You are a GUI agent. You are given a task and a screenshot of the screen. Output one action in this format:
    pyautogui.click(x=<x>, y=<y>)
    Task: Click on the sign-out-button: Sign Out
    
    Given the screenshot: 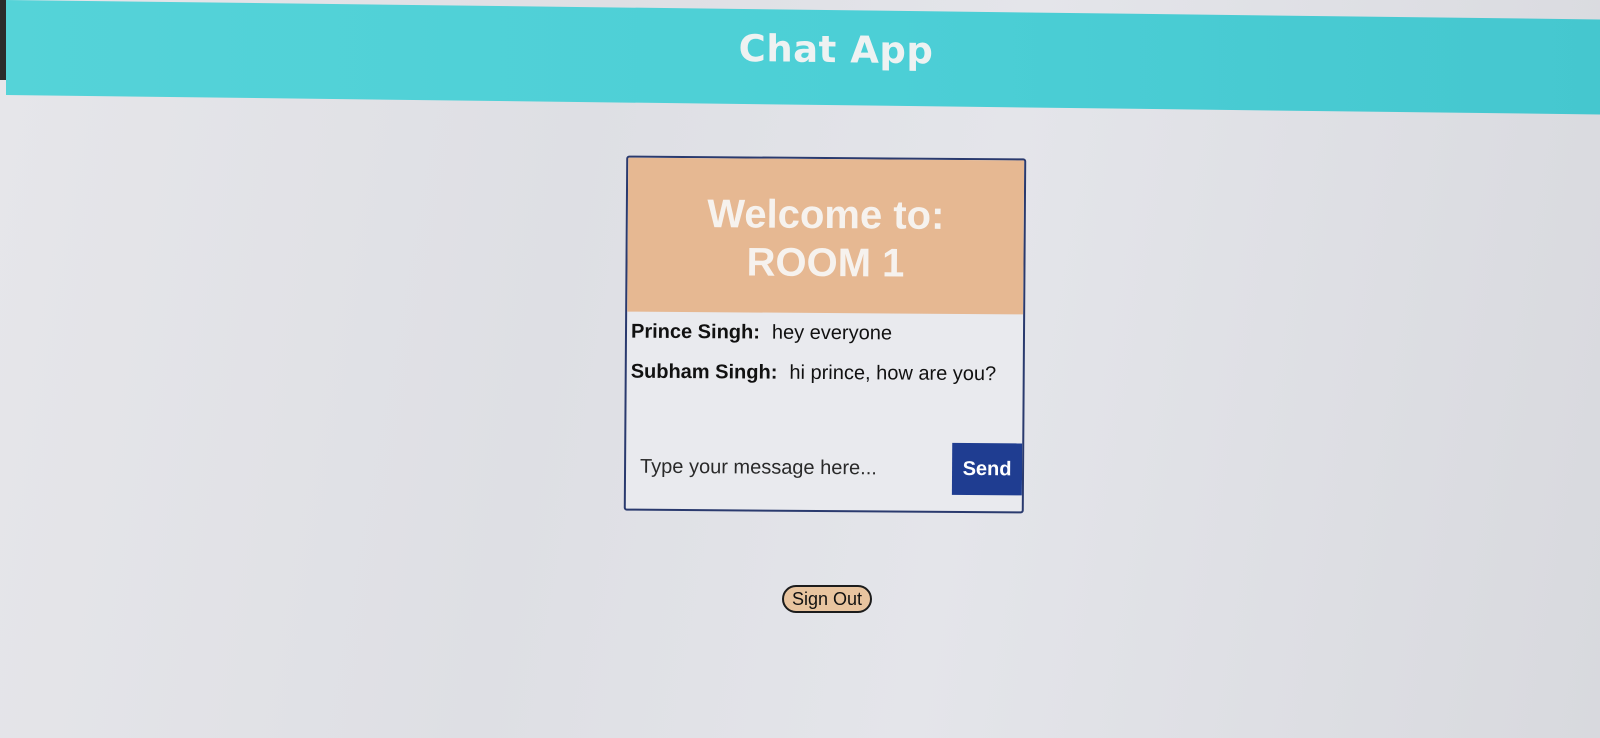 What is the action you would take?
    pyautogui.click(x=827, y=599)
    